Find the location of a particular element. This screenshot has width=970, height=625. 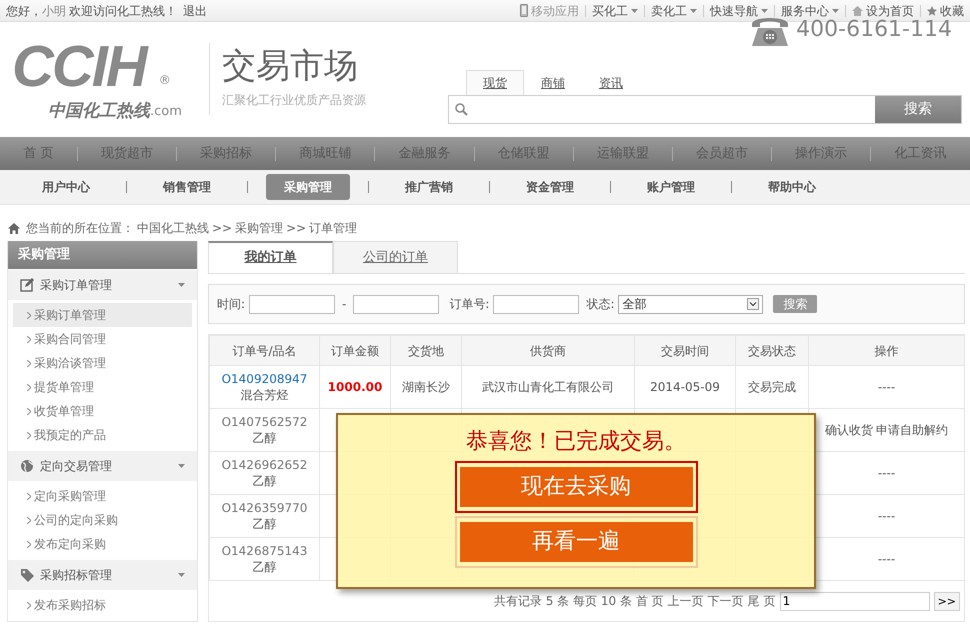

subnav-link: 用户中心 is located at coordinates (66, 187).